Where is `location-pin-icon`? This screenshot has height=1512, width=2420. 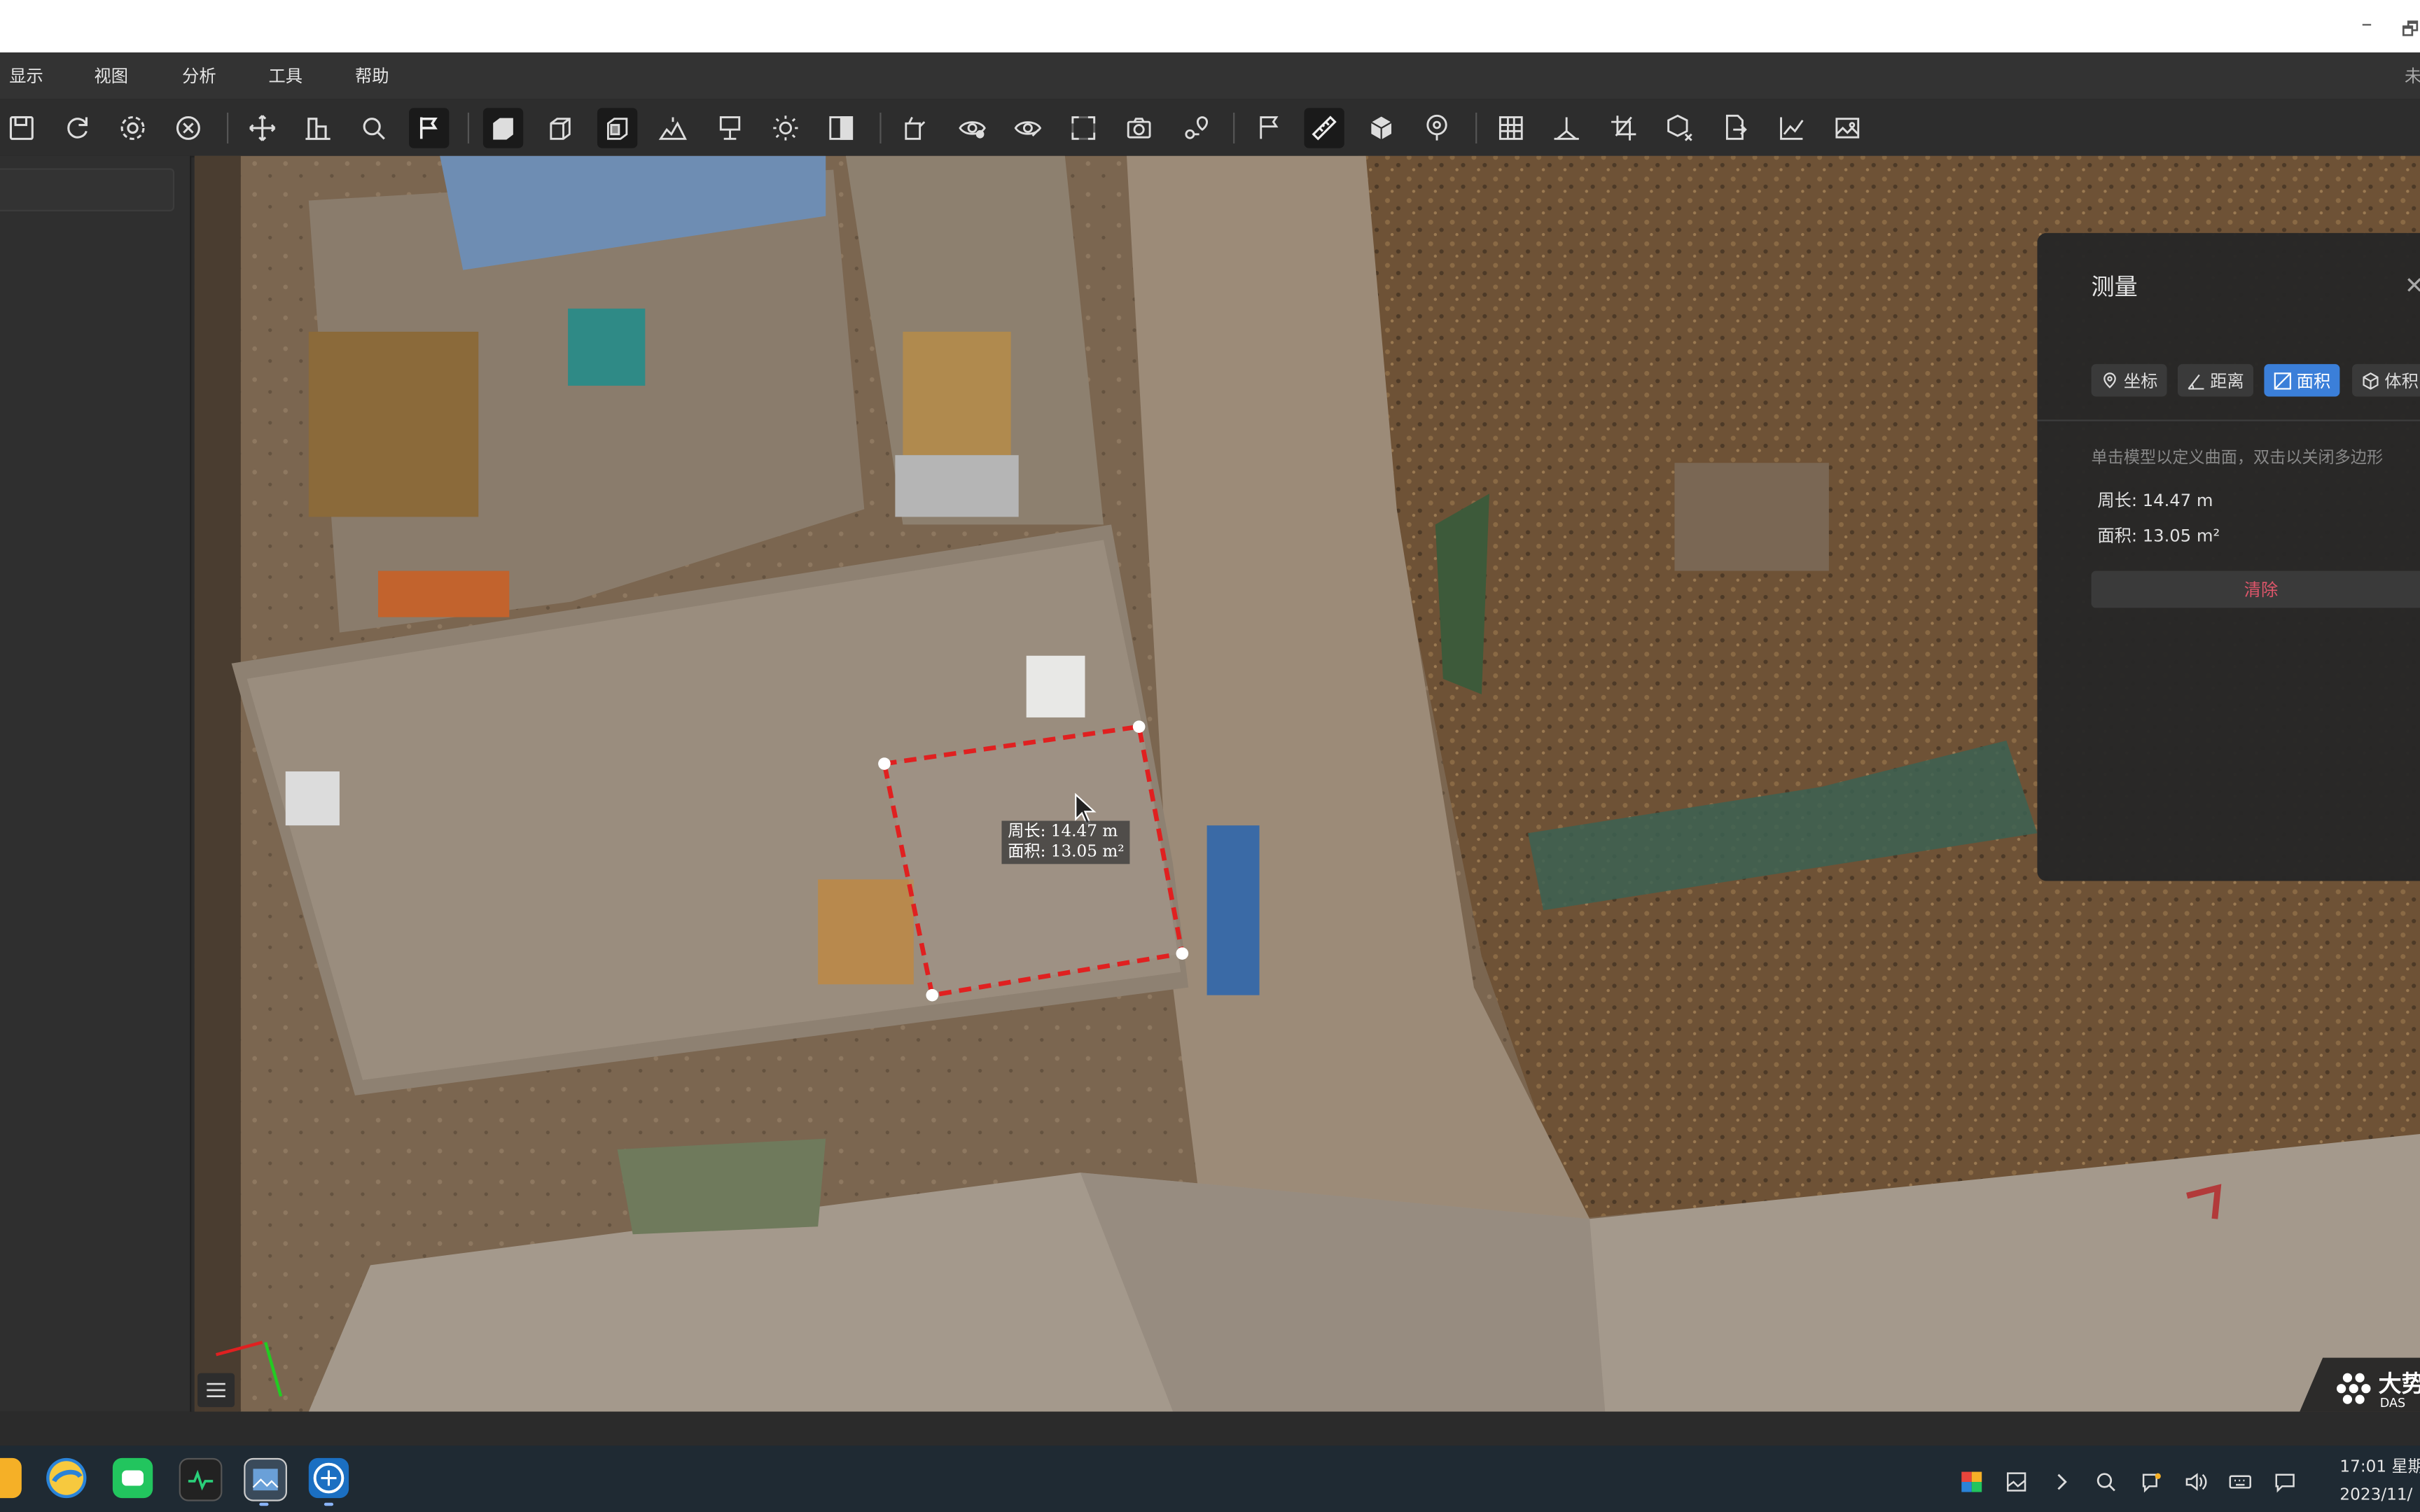 location-pin-icon is located at coordinates (2109, 380).